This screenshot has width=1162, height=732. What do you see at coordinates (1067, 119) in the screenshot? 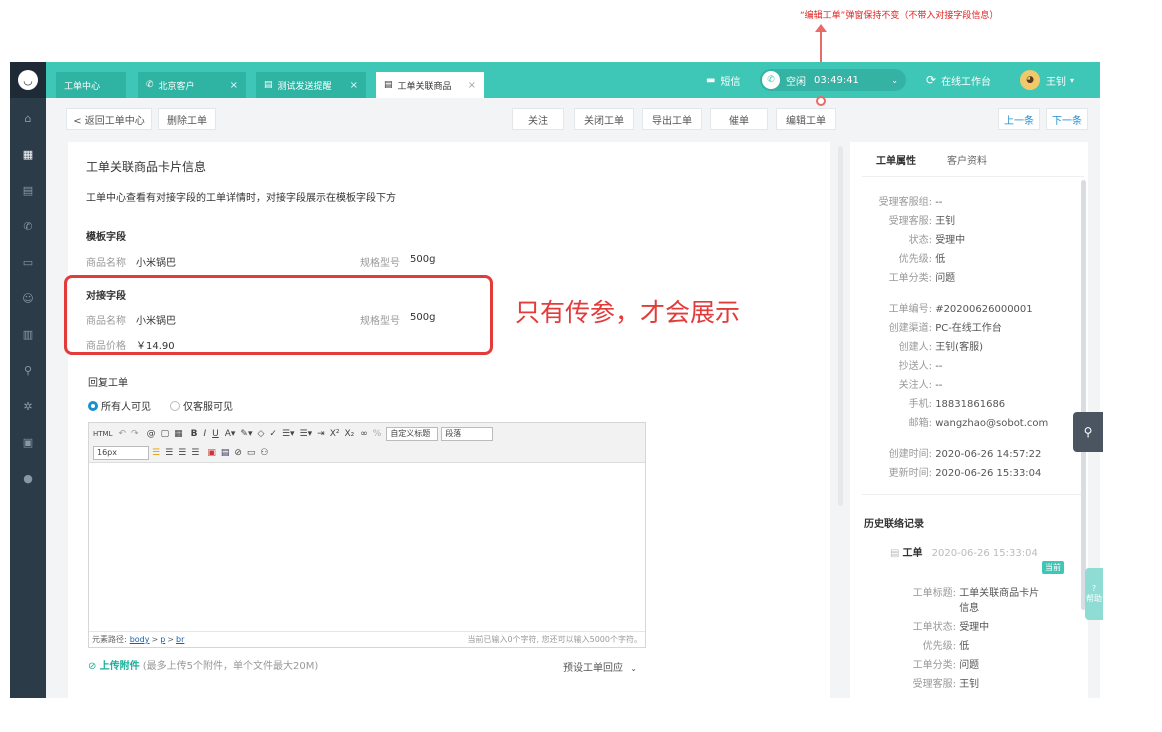
I see `next-button: 下一条` at bounding box center [1067, 119].